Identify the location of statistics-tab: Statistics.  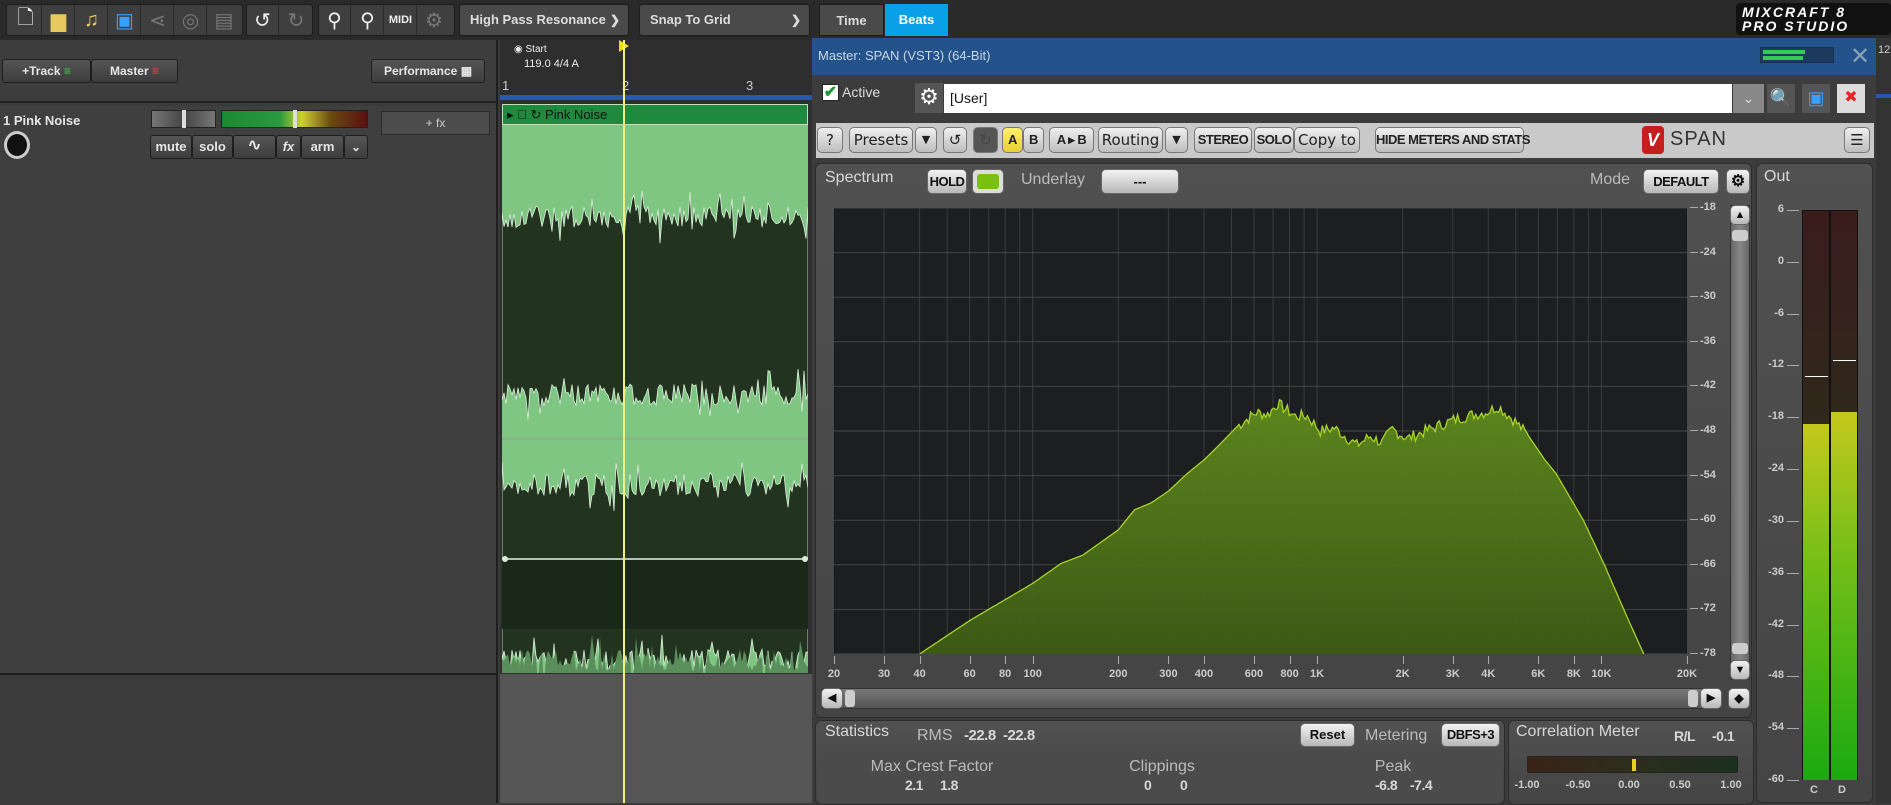
(857, 732).